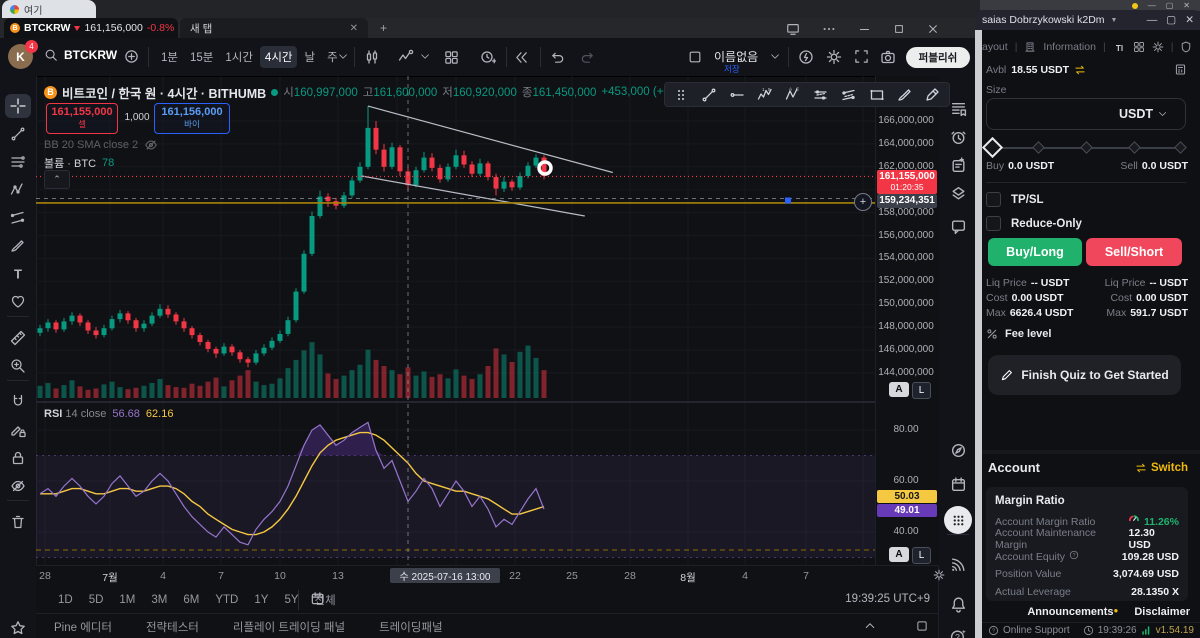 The width and height of the screenshot is (1200, 638). I want to click on settings-gear-icon, so click(834, 57).